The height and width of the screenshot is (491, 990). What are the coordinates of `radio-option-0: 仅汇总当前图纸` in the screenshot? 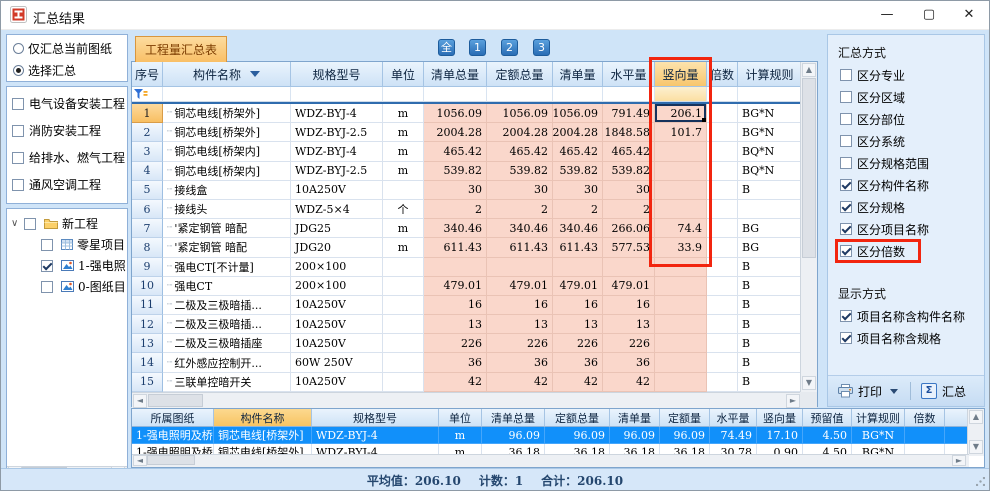 It's located at (67, 48).